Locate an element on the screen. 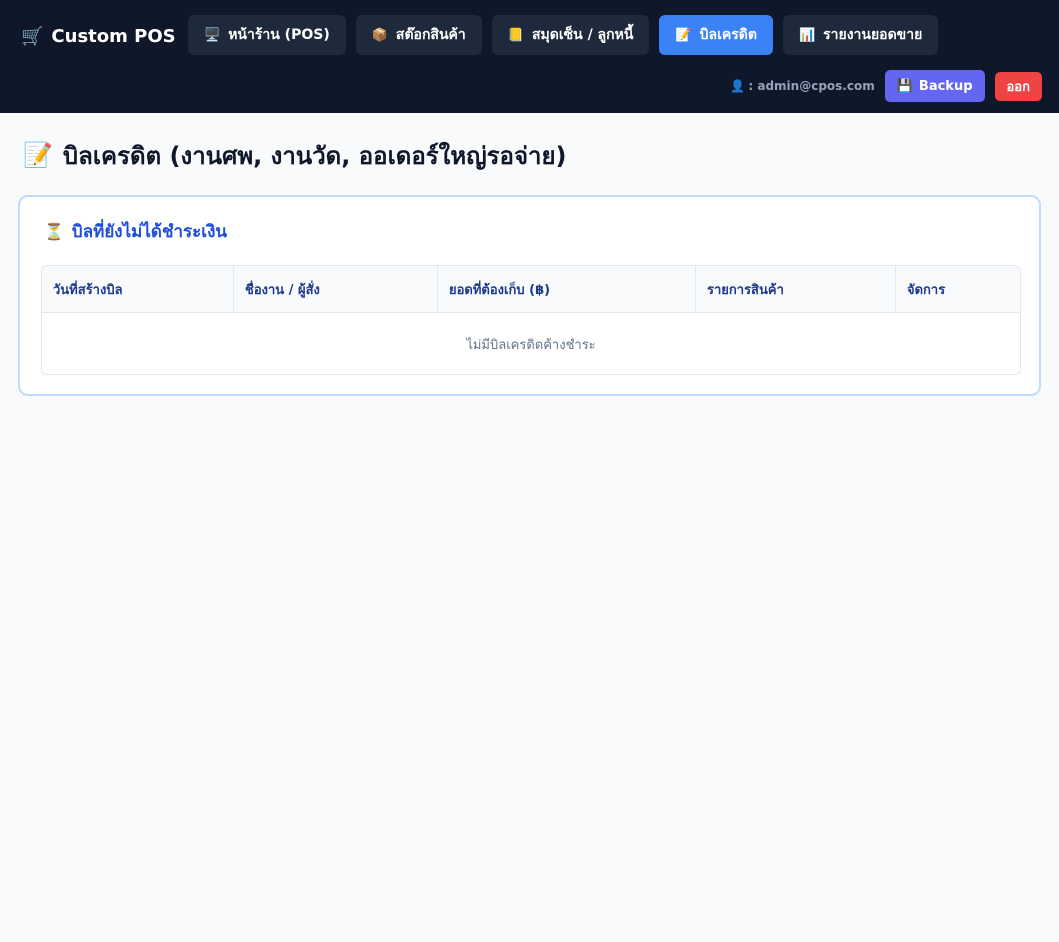 Image resolution: width=1059 pixels, height=942 pixels. column-header: จัดการ is located at coordinates (926, 290).